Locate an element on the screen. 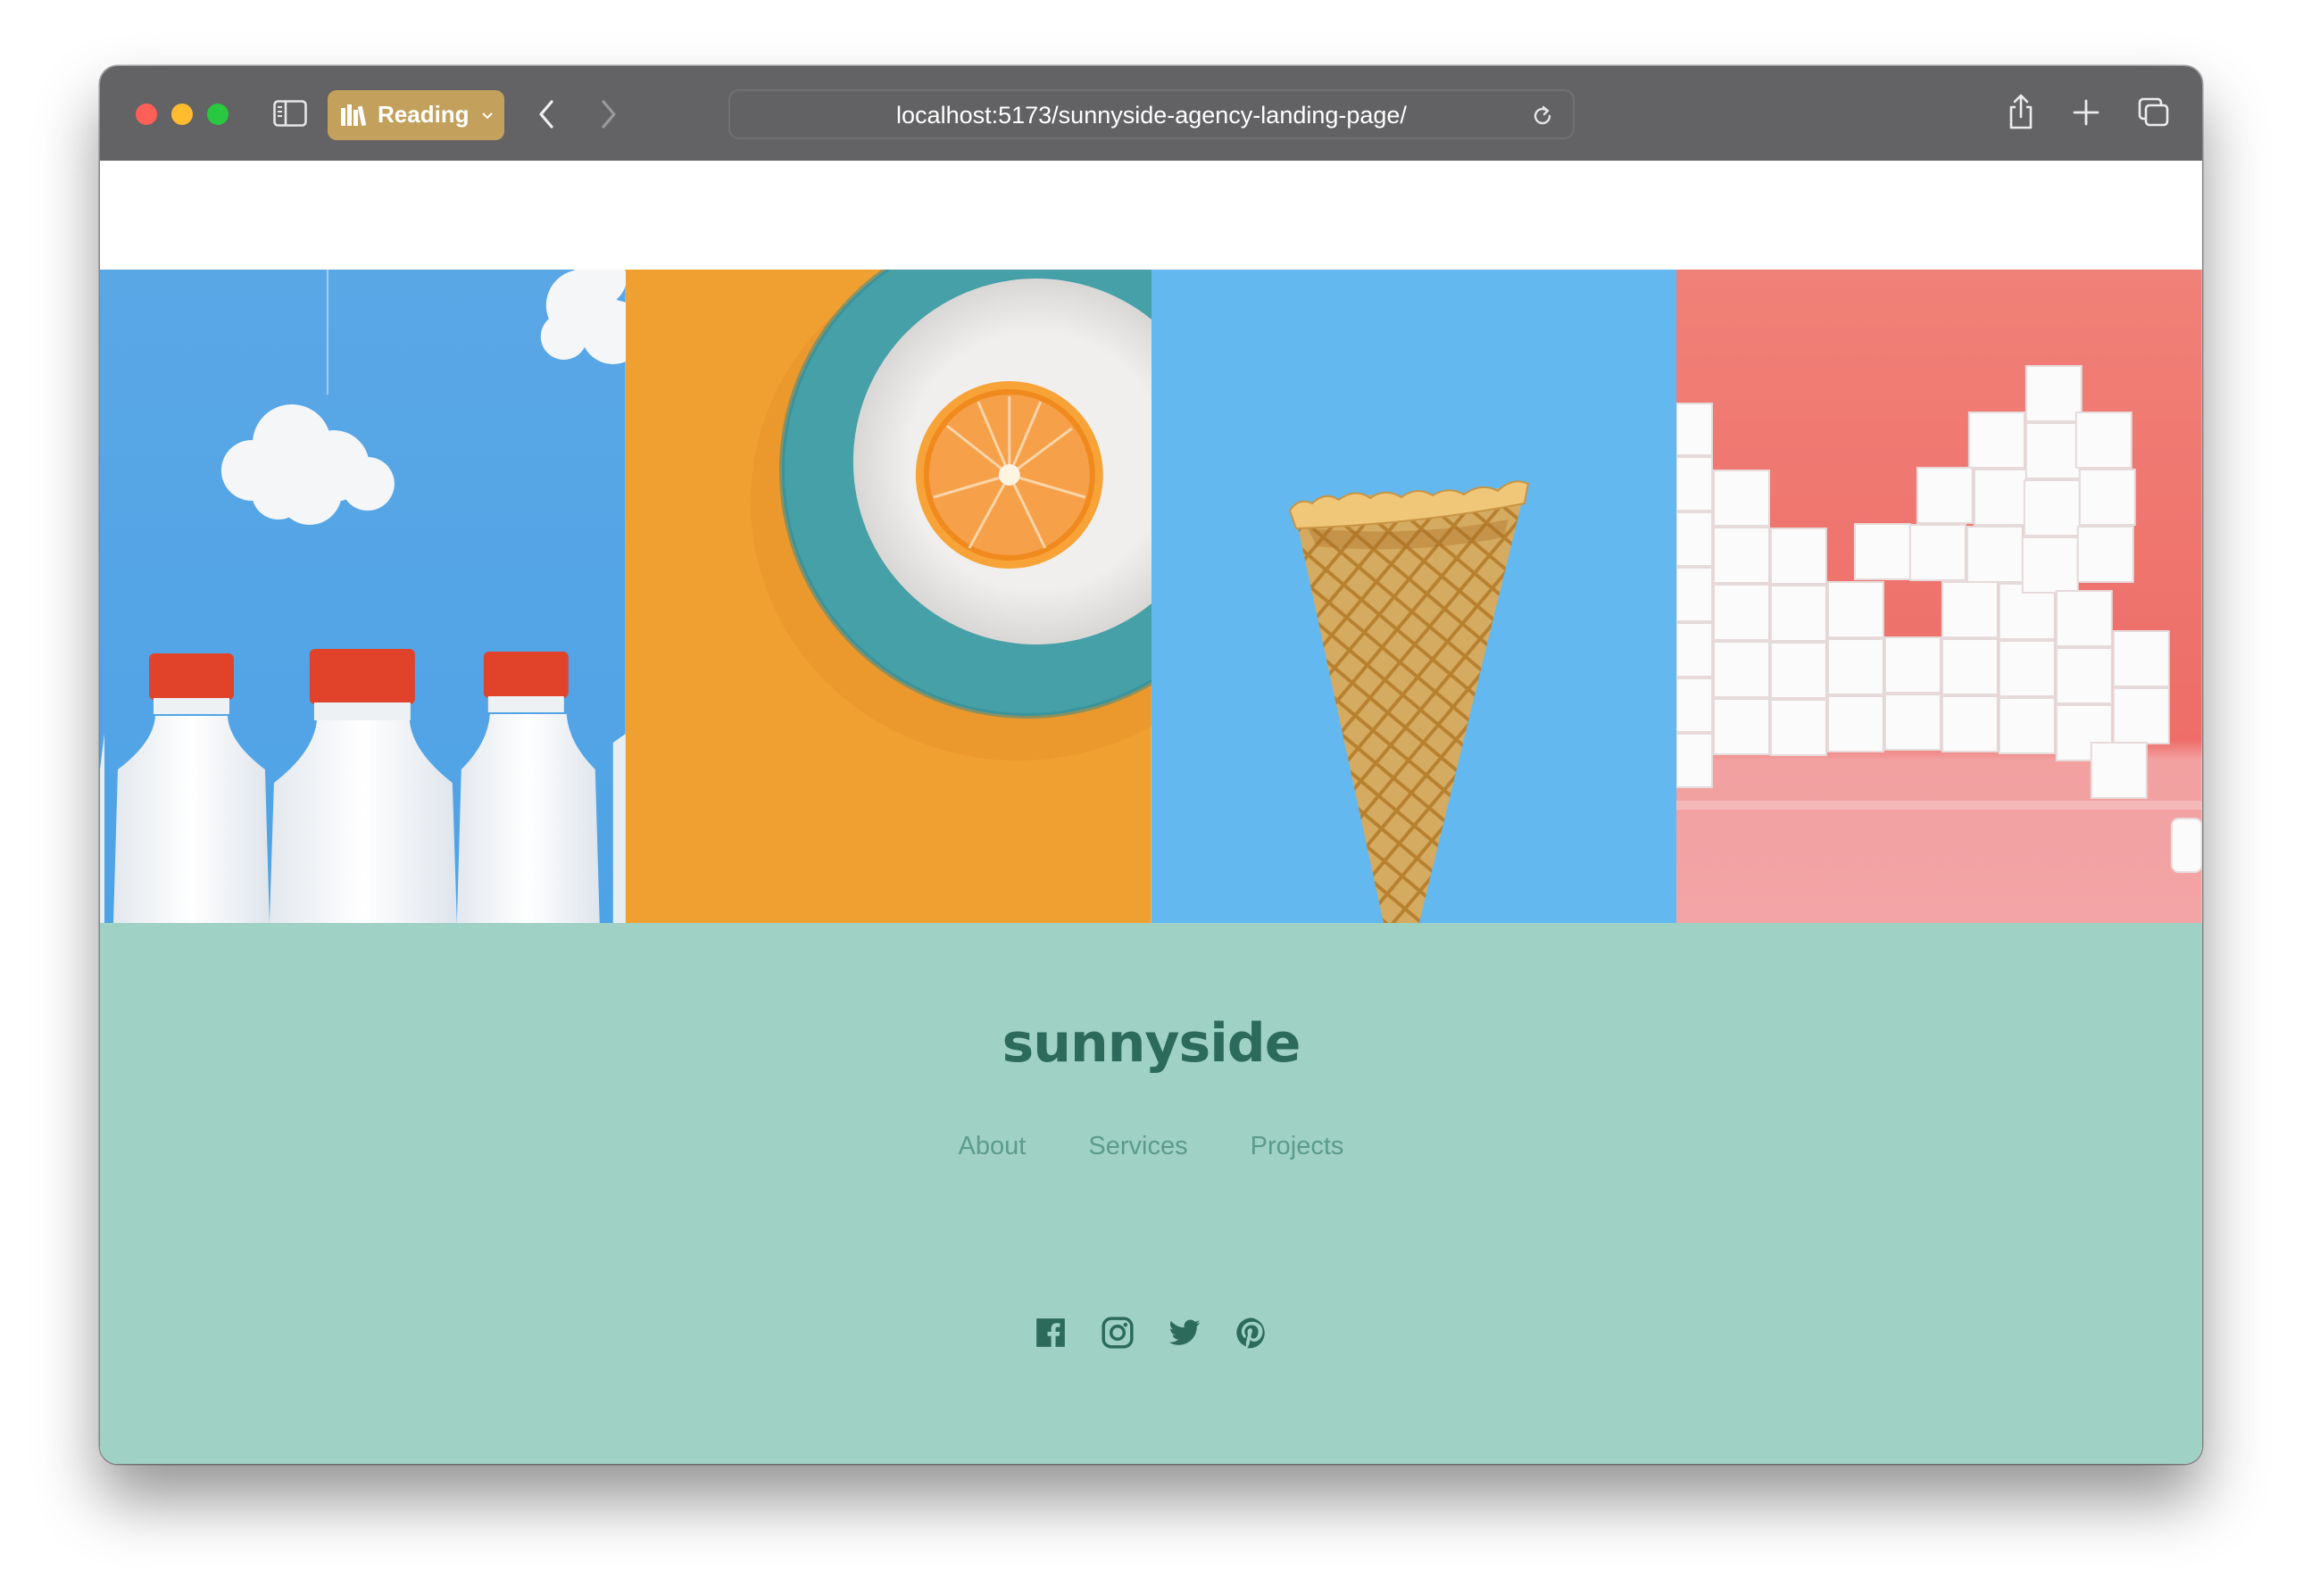 The width and height of the screenshot is (2303, 1596). footer-link-about: About is located at coordinates (993, 1146).